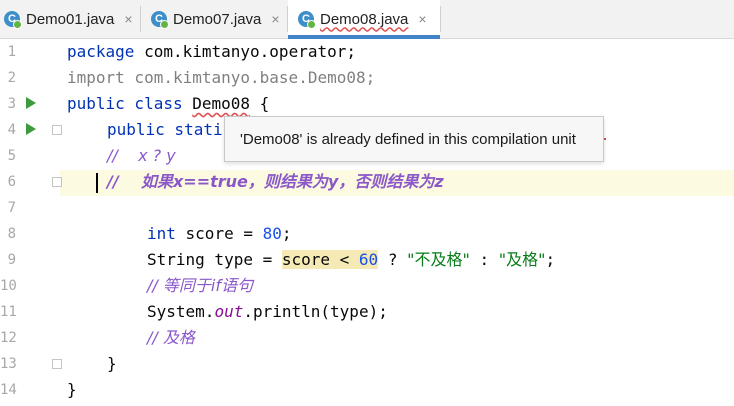 The height and width of the screenshot is (406, 734). What do you see at coordinates (181, 311) in the screenshot?
I see `code-token: System.` at bounding box center [181, 311].